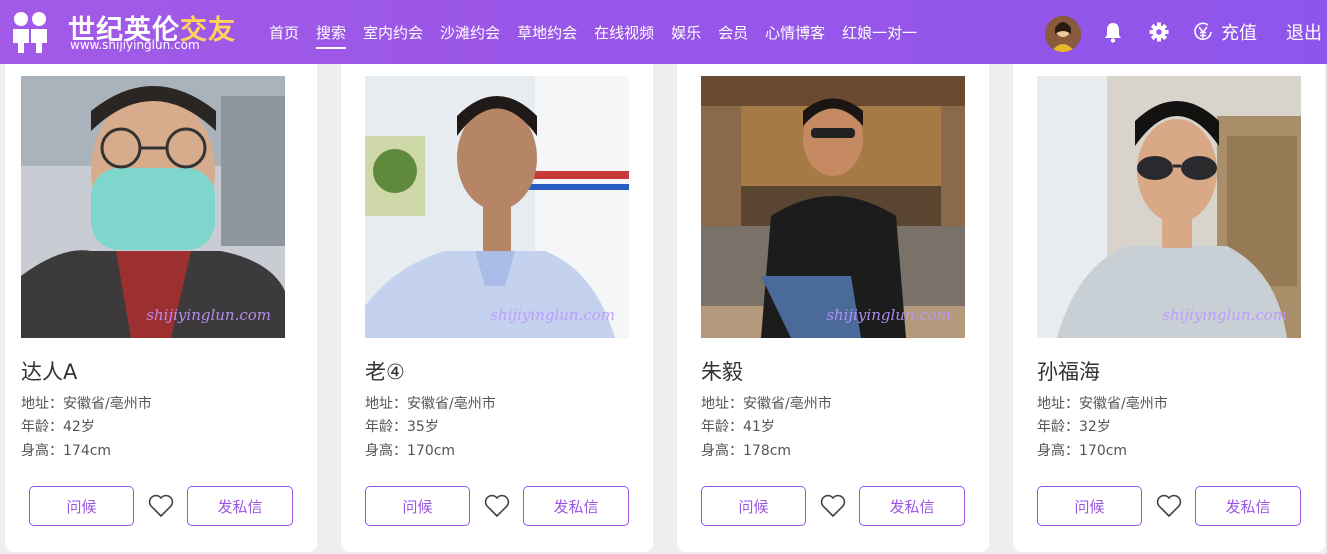  What do you see at coordinates (722, 372) in the screenshot?
I see `profile-name: 朱毅` at bounding box center [722, 372].